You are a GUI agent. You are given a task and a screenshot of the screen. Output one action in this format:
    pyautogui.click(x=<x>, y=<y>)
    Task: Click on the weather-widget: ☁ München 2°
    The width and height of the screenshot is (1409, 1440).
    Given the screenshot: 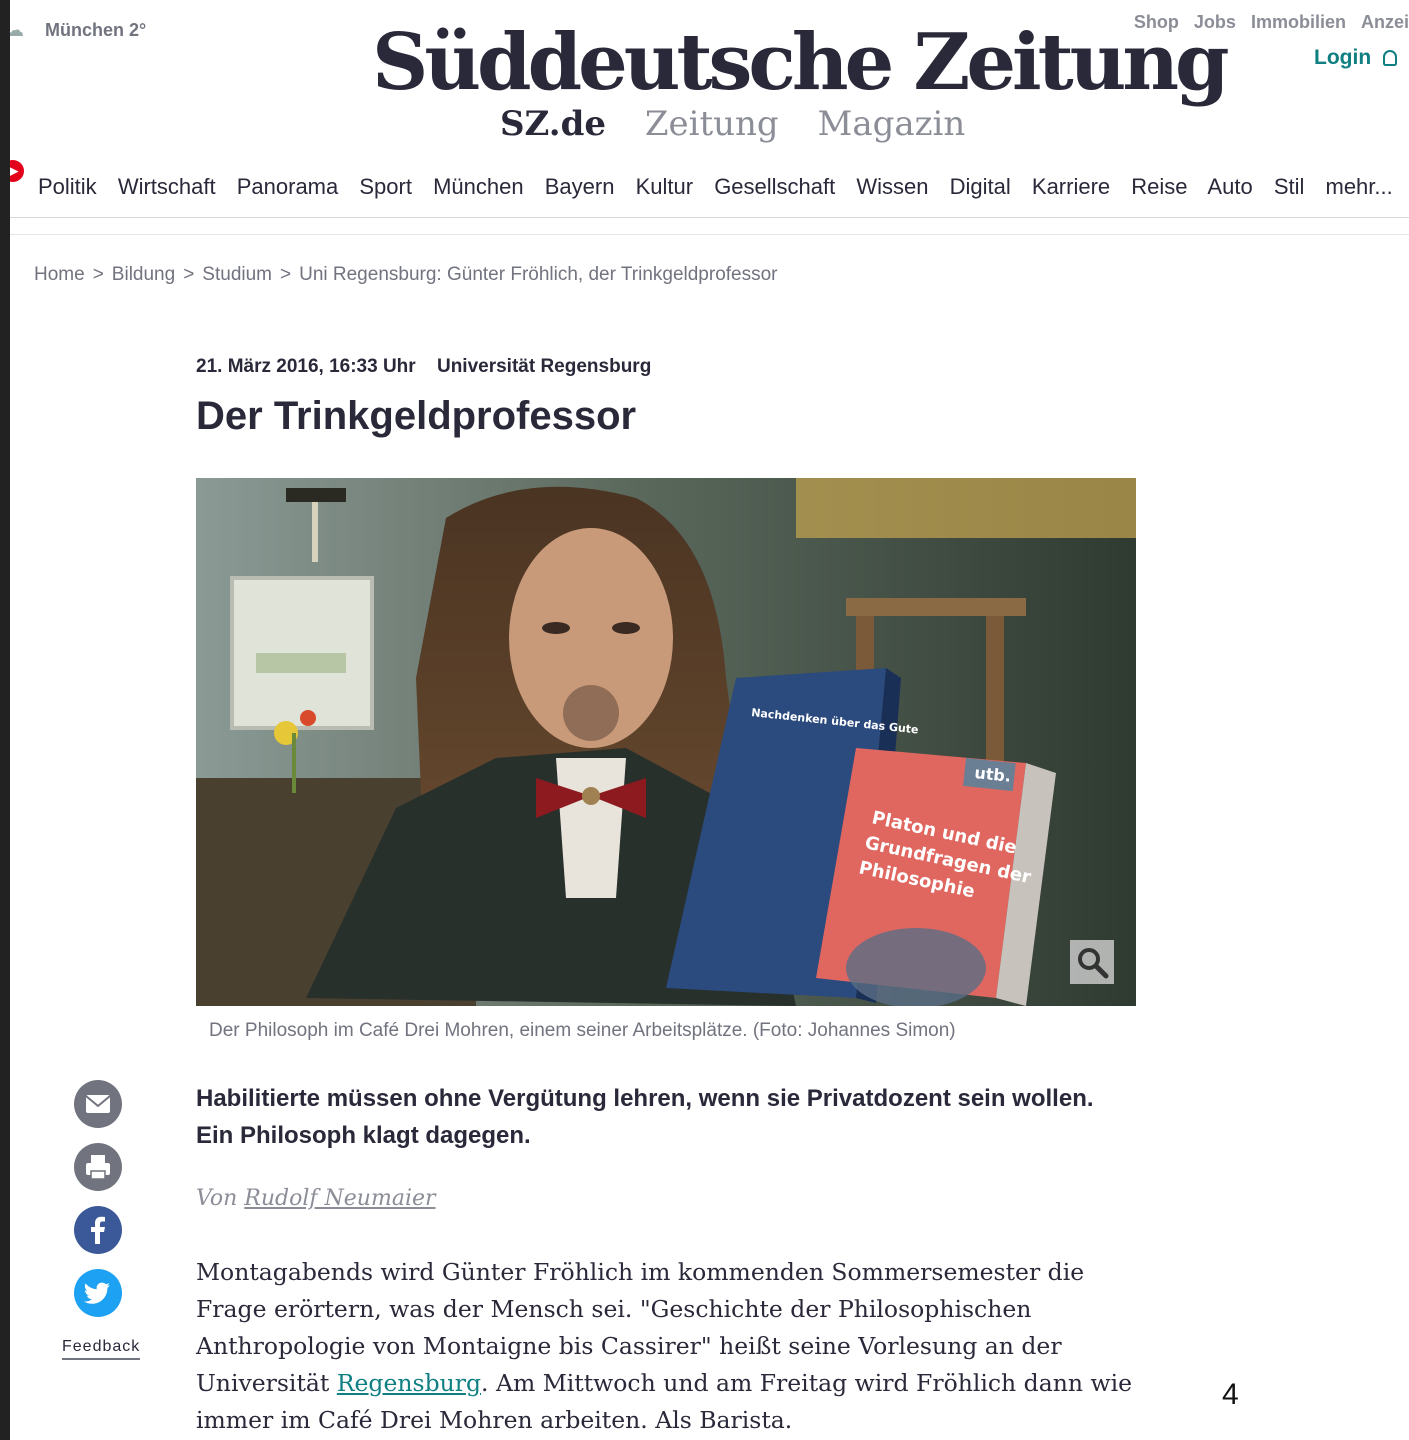 What is the action you would take?
    pyautogui.click(x=78, y=30)
    